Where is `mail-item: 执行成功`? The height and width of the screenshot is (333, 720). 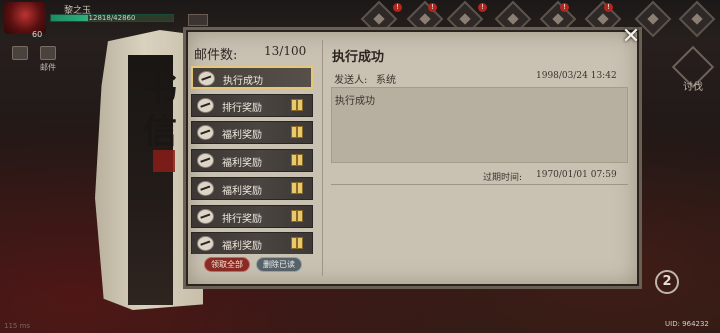 mail-item: 执行成功 is located at coordinates (252, 77).